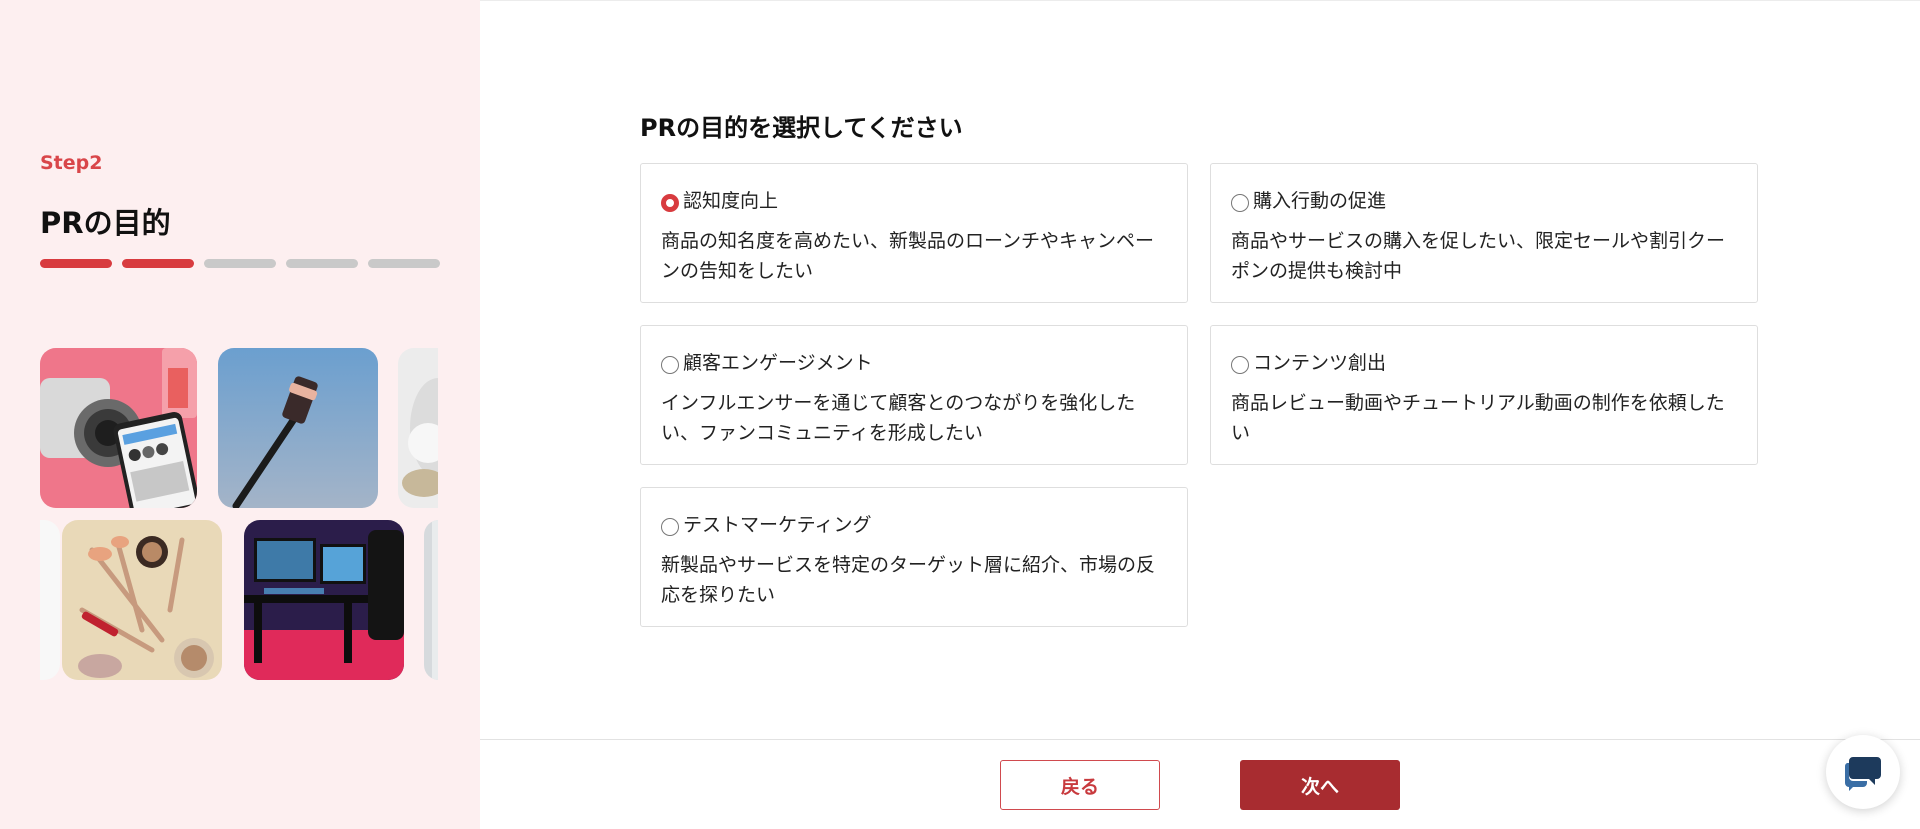 This screenshot has width=1920, height=829. What do you see at coordinates (731, 201) in the screenshot?
I see `option-label: 認知度向上` at bounding box center [731, 201].